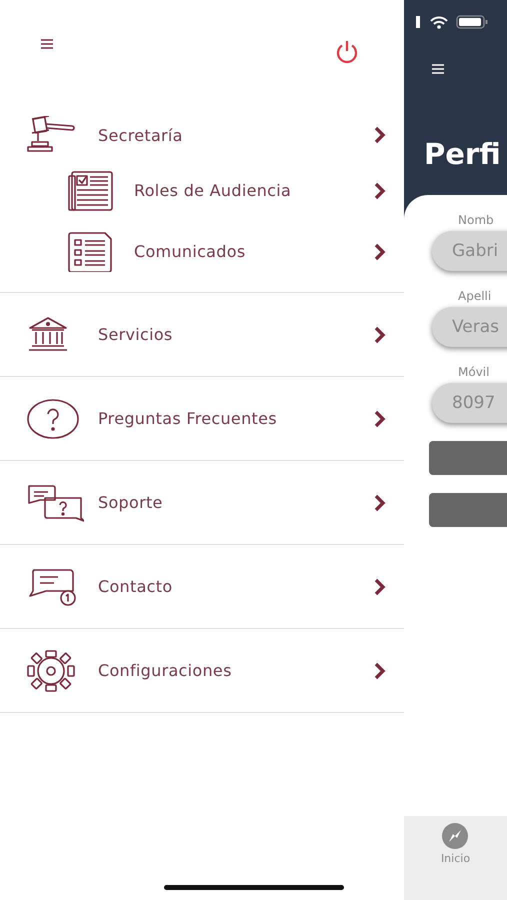 Image resolution: width=507 pixels, height=900 pixels. I want to click on menu-item: Roles de Audiencia, so click(202, 190).